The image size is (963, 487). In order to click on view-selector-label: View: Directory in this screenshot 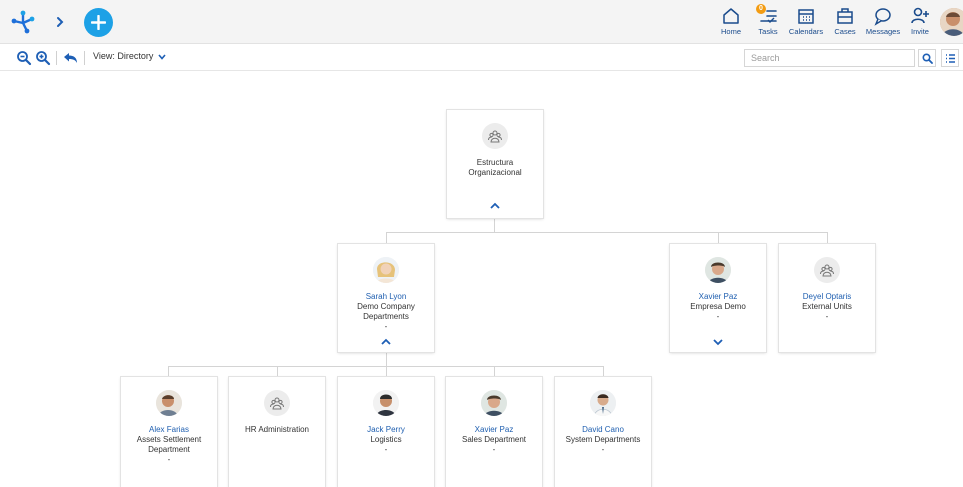, I will do `click(123, 56)`.